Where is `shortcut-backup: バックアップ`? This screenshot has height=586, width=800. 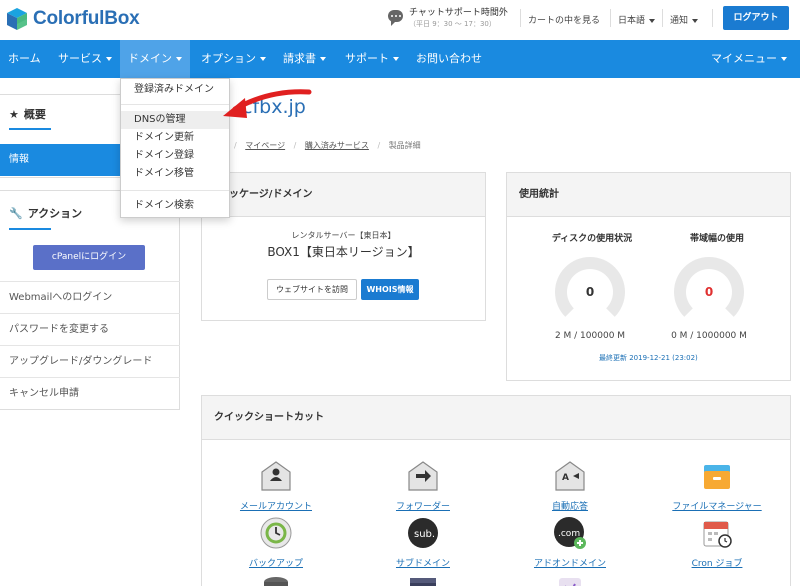
shortcut-backup: バックアップ is located at coordinates (276, 542).